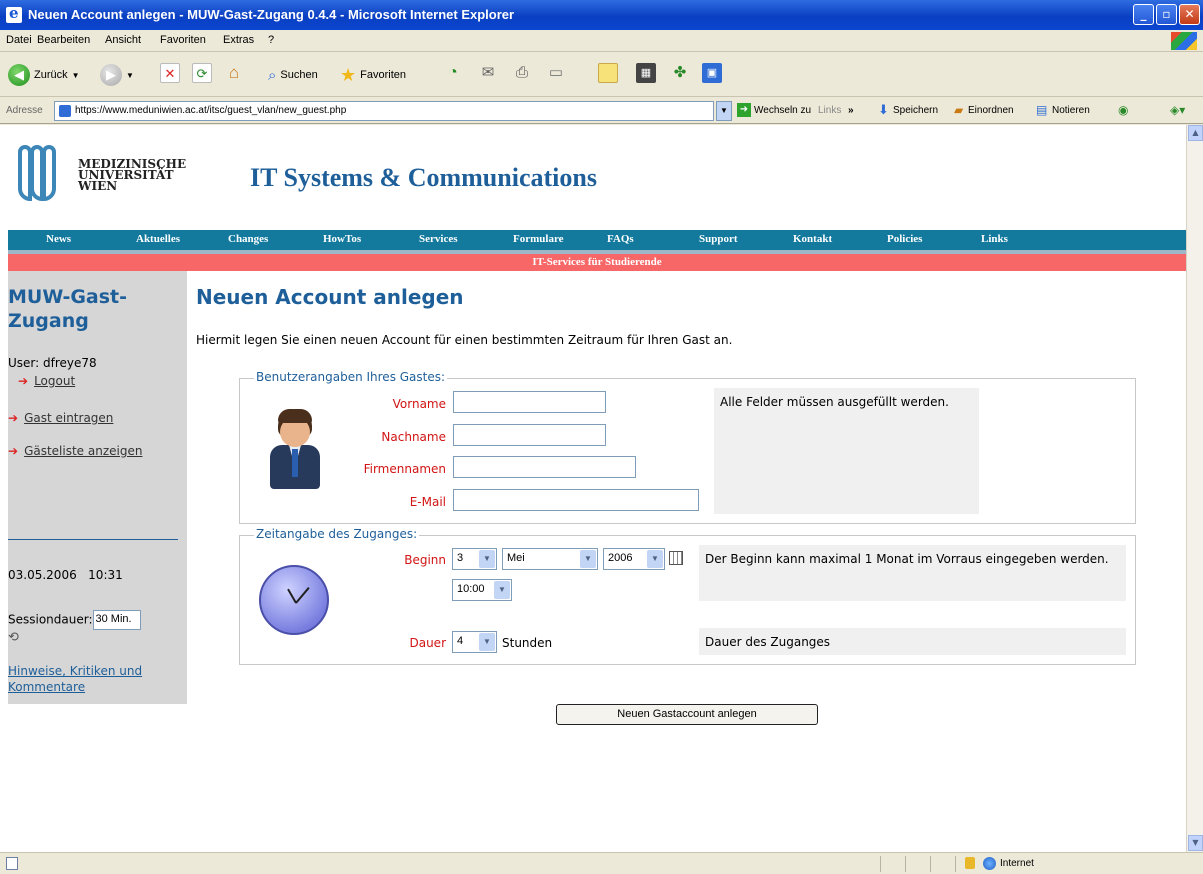  I want to click on current-time: 10:31, so click(105, 575).